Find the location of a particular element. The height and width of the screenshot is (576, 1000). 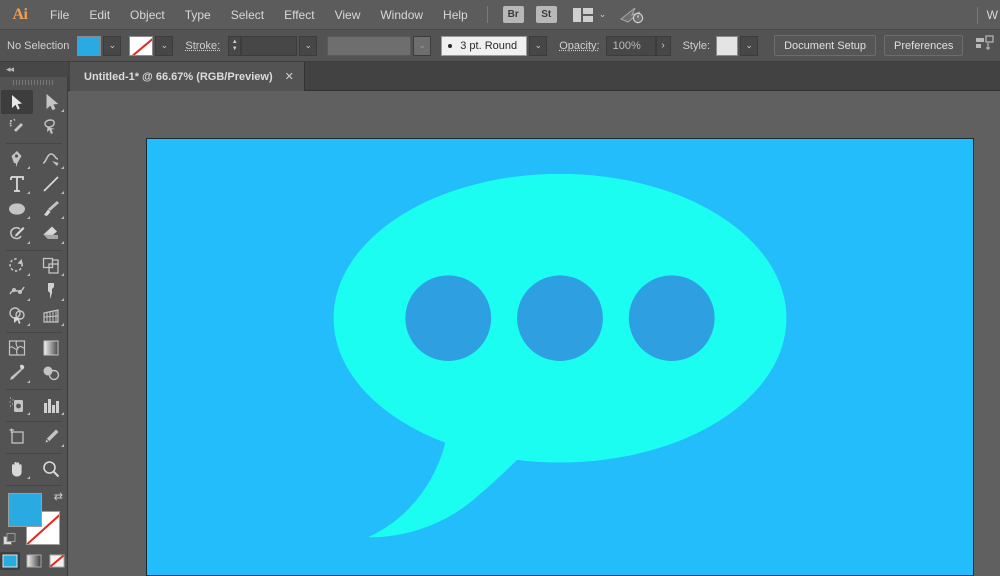

stroke-chevron-down-icon: ⌄ is located at coordinates (164, 45).